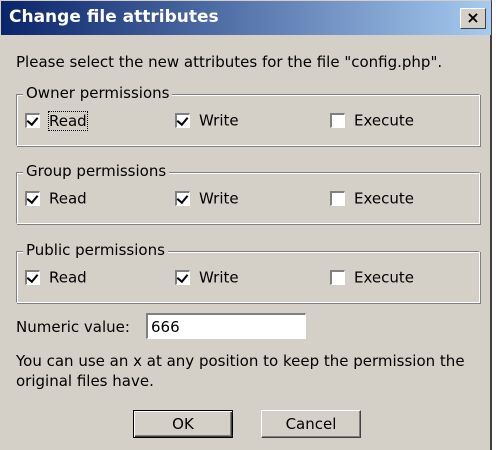  I want to click on public-read-checkbox-box, so click(32, 277).